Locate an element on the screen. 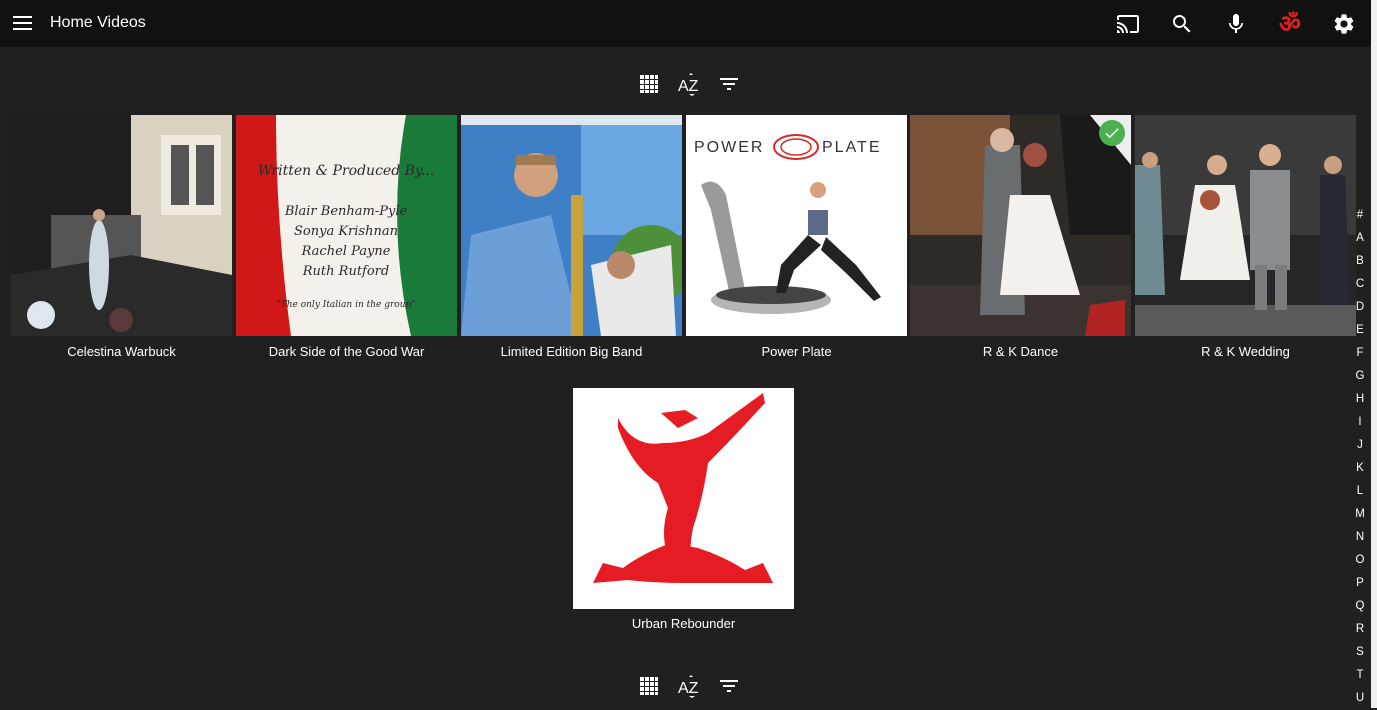 The width and height of the screenshot is (1377, 710). view-controls-top: AZ is located at coordinates (685, 84).